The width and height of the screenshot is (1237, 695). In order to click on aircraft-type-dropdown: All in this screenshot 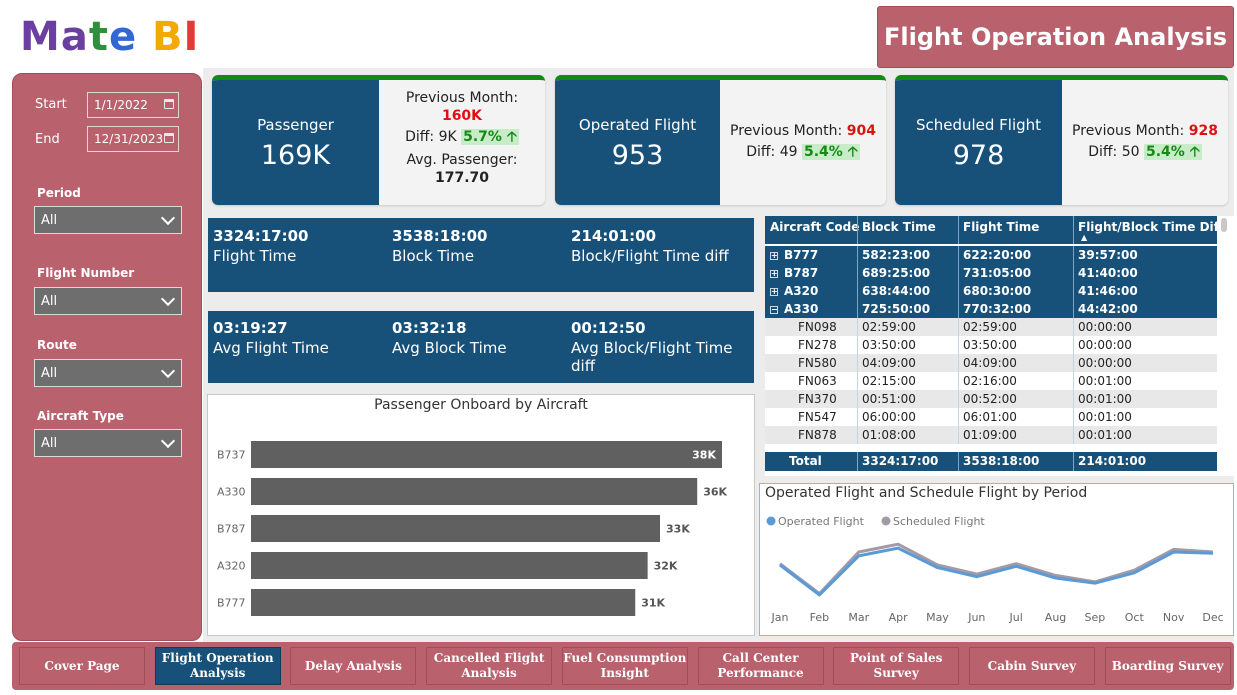, I will do `click(108, 443)`.